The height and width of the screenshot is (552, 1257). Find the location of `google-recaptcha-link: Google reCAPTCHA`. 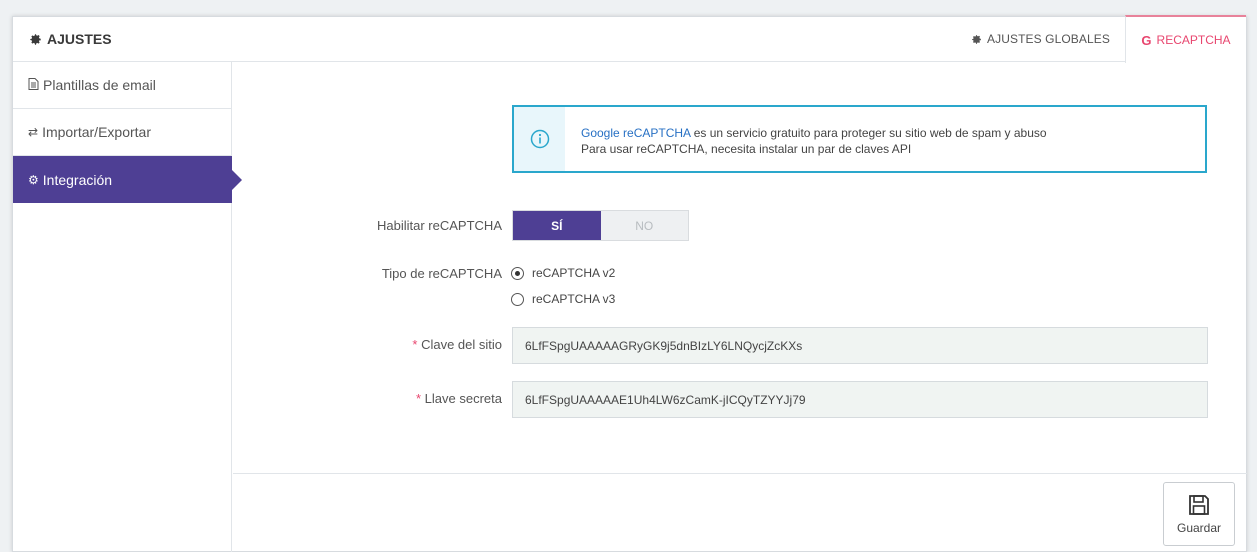

google-recaptcha-link: Google reCAPTCHA is located at coordinates (635, 133).